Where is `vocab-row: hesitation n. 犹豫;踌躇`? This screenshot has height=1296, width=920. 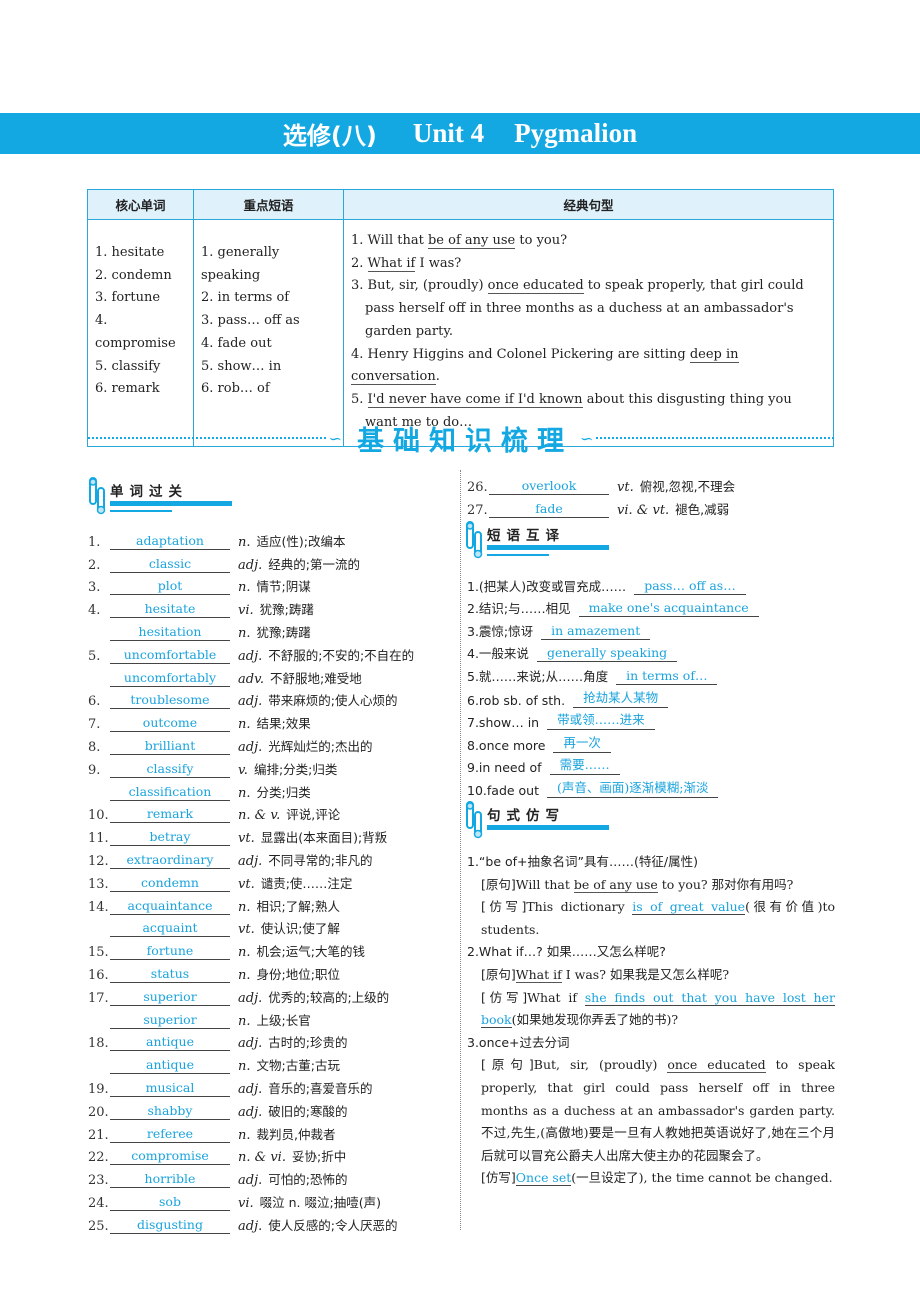
vocab-row: hesitation n. 犹豫;踌躇 is located at coordinates (251, 629).